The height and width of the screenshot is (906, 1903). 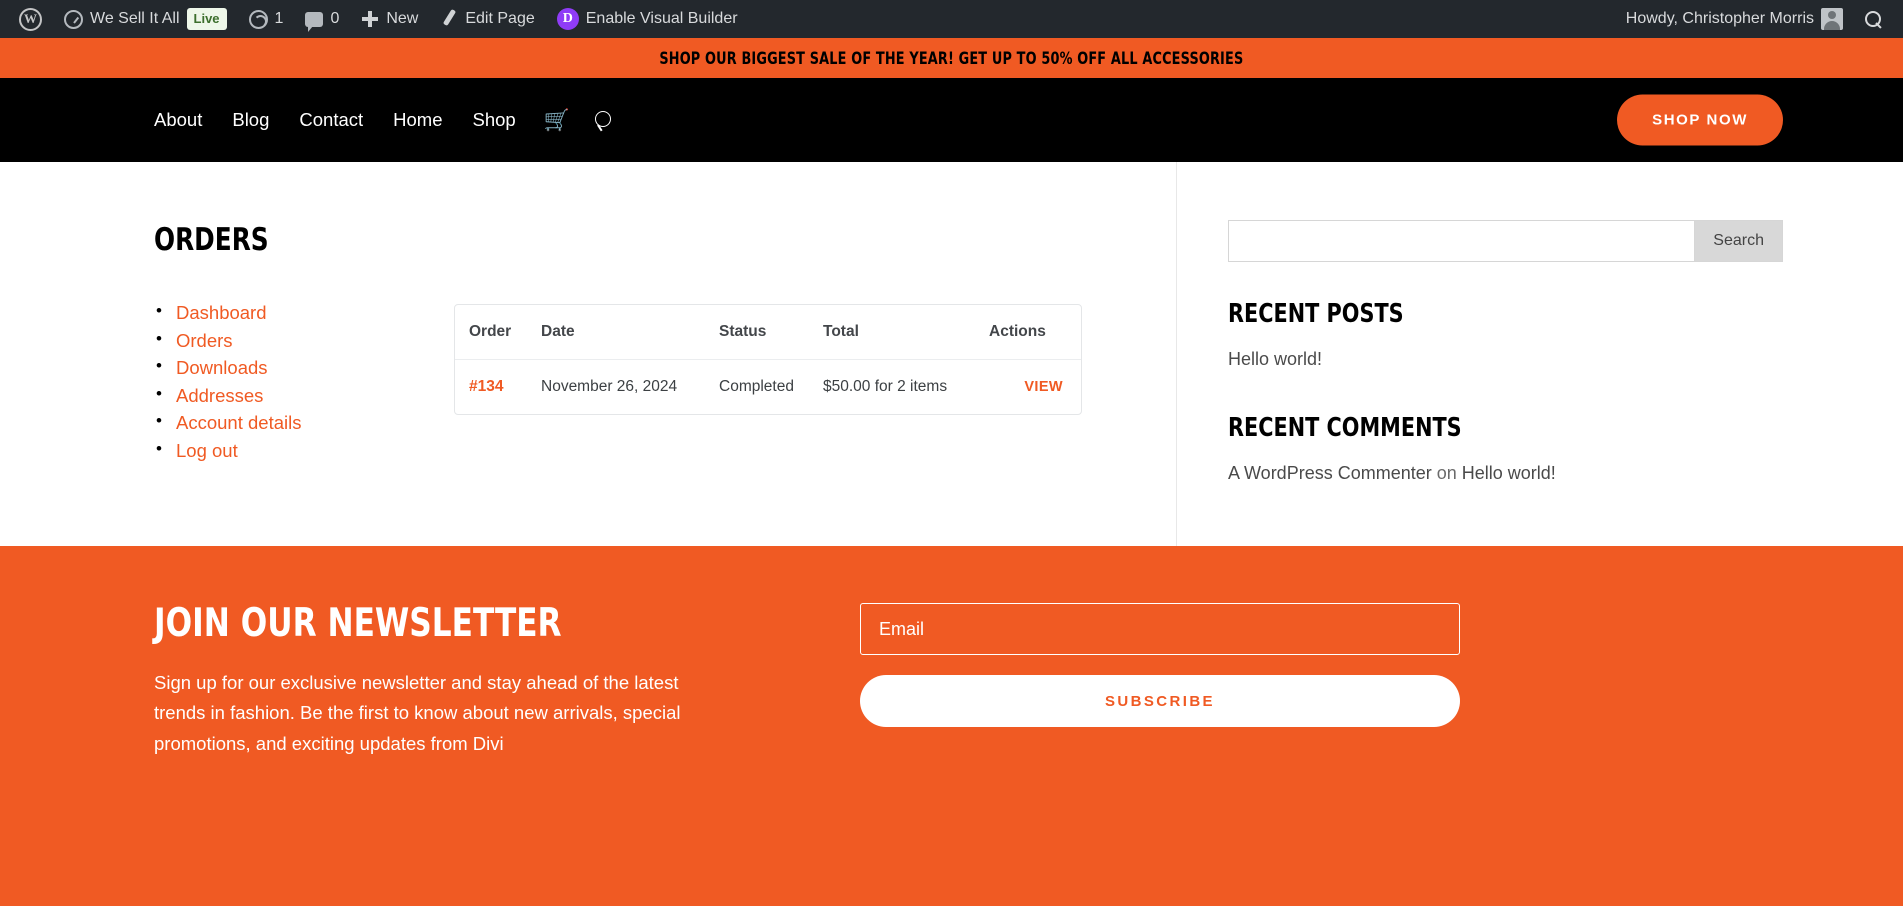 What do you see at coordinates (304, 422) in the screenshot?
I see `list-item: Account details` at bounding box center [304, 422].